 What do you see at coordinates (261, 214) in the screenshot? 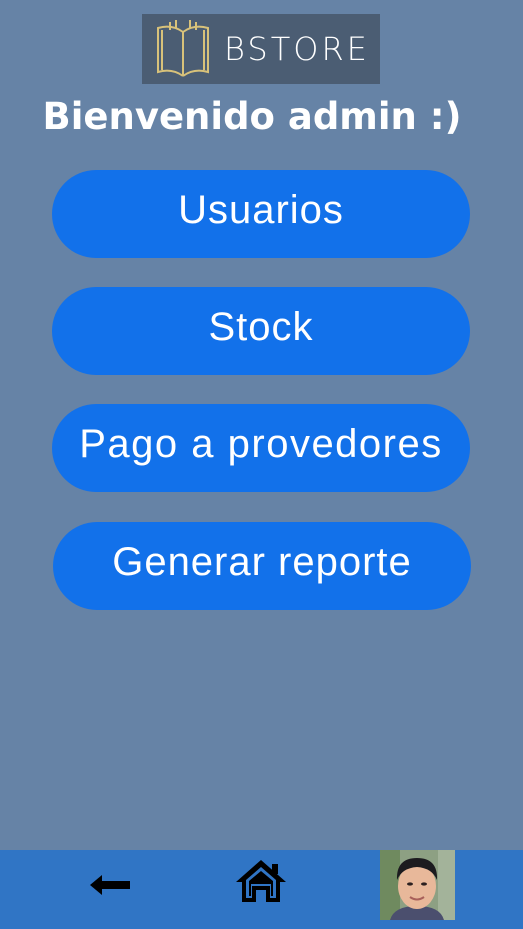
I see `usuarios-button: Usuarios` at bounding box center [261, 214].